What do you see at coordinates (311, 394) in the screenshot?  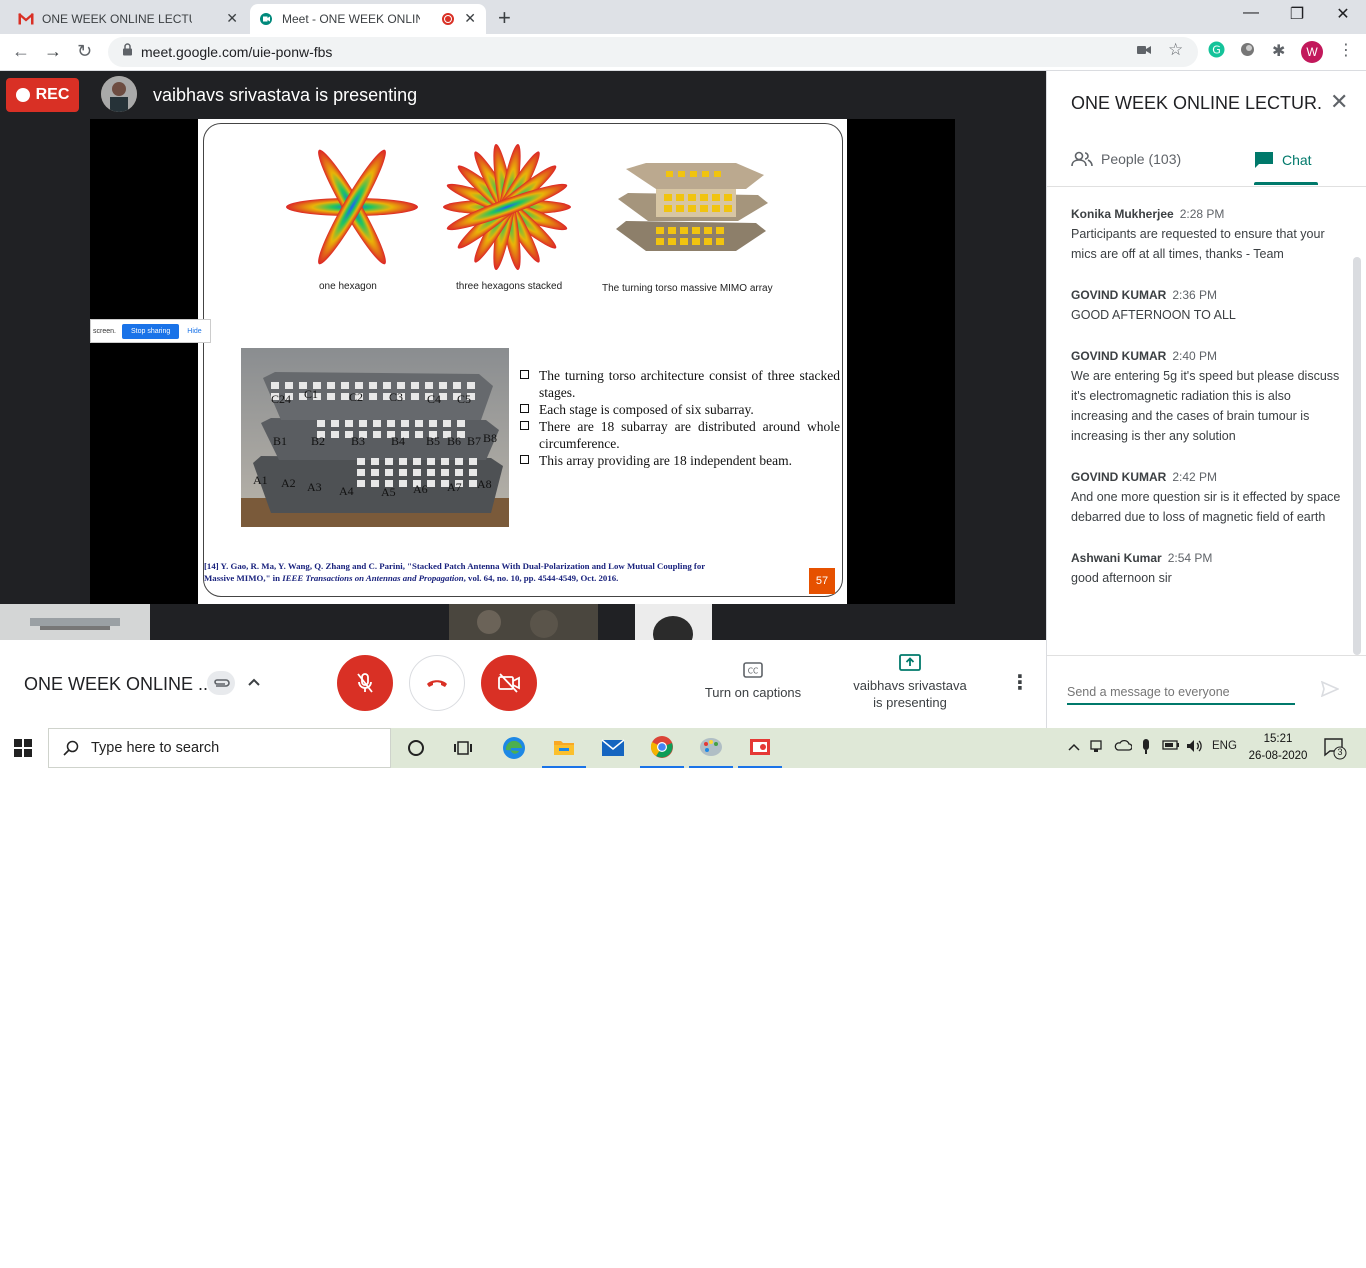 I see `array-label: C1` at bounding box center [311, 394].